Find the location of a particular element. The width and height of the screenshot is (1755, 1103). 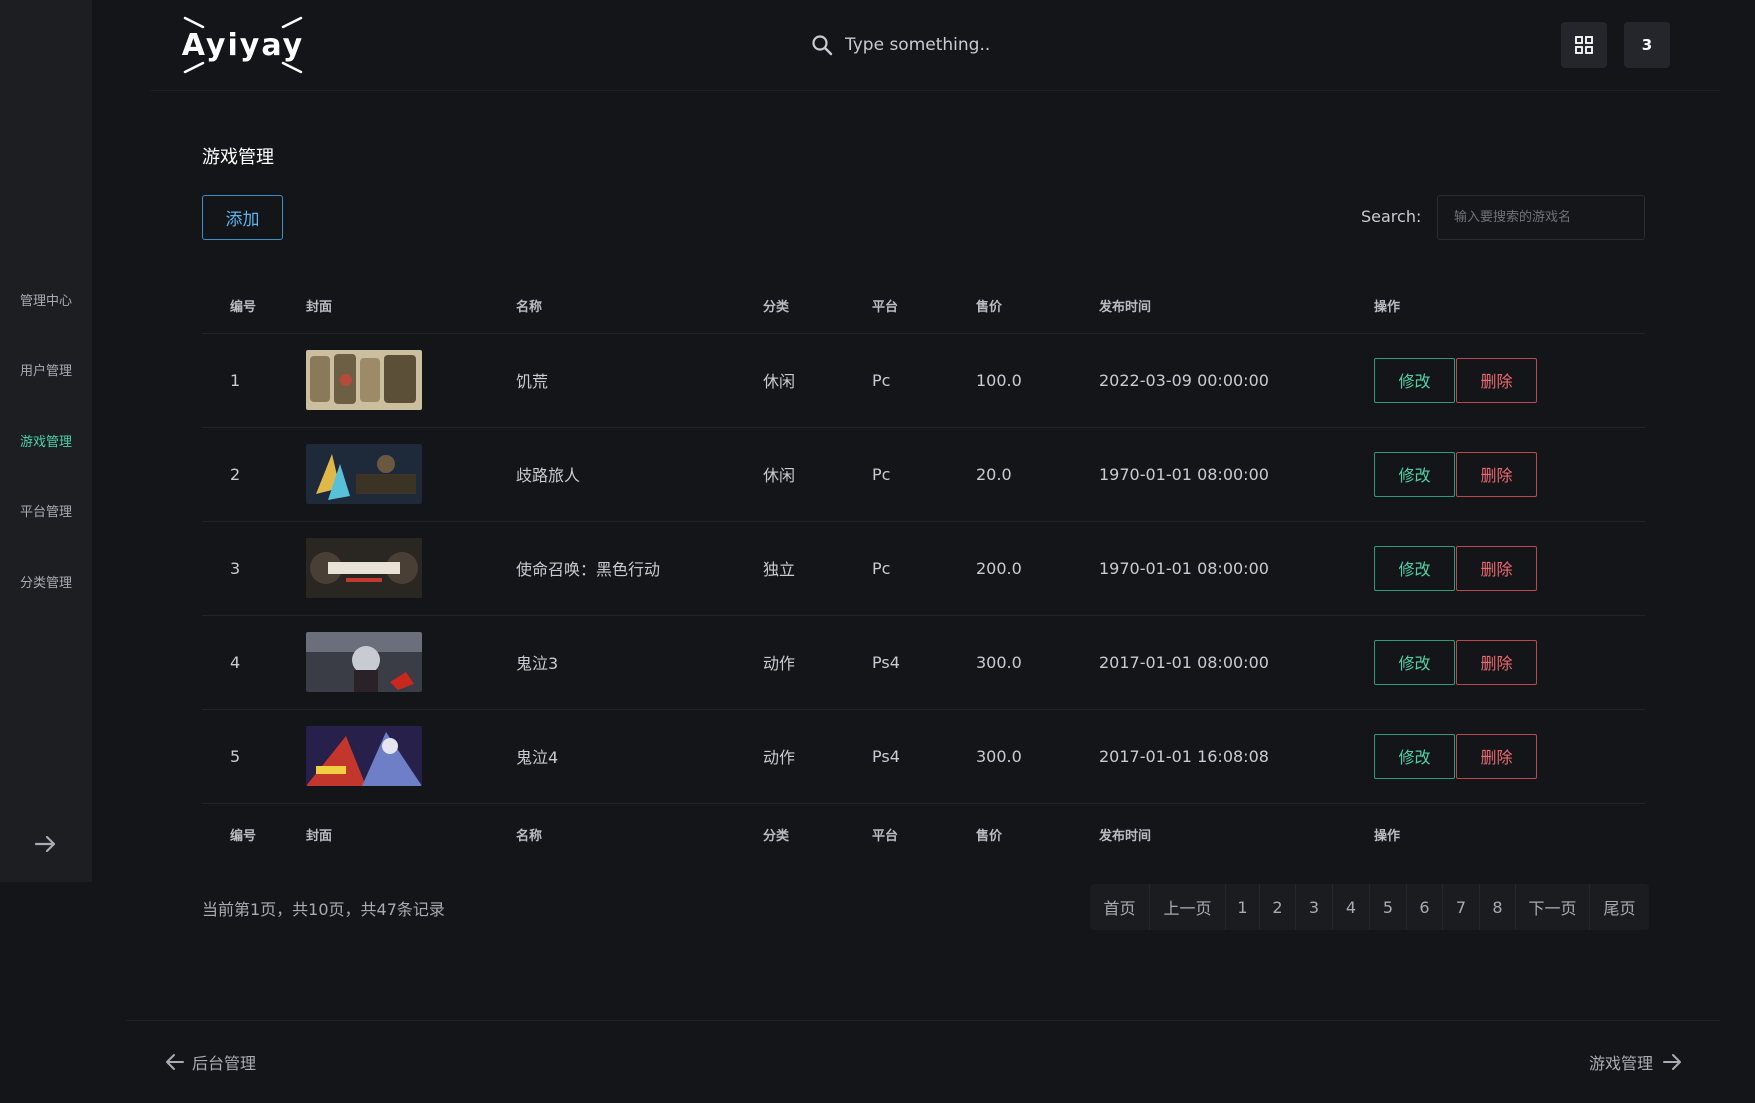

sidebar: 管理中心 用户管理 游戏管理 平台管理 分类管理 is located at coordinates (46, 441).